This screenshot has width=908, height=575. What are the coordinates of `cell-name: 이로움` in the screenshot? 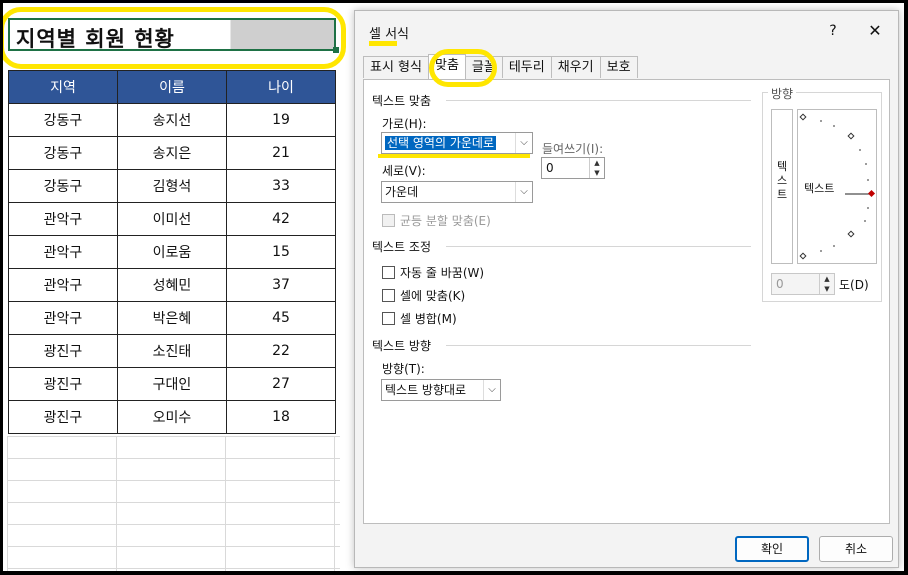 It's located at (172, 252).